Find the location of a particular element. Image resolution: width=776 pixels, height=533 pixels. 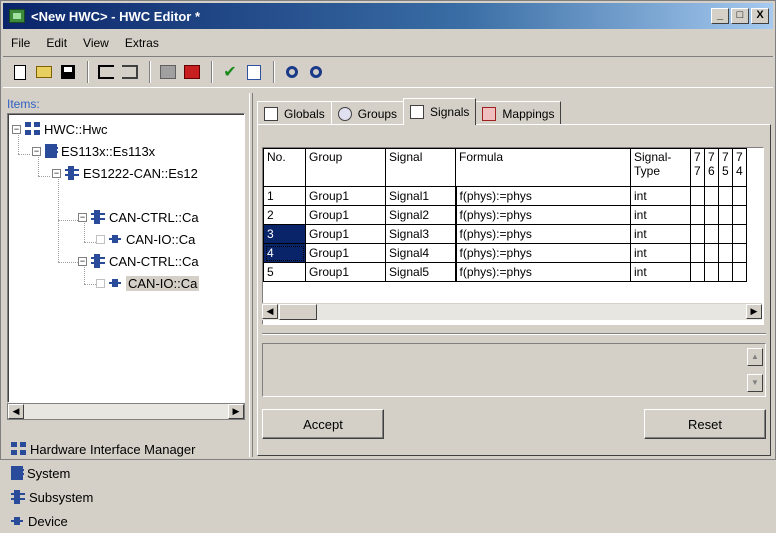

column-header: Signal- Type is located at coordinates (660, 167).